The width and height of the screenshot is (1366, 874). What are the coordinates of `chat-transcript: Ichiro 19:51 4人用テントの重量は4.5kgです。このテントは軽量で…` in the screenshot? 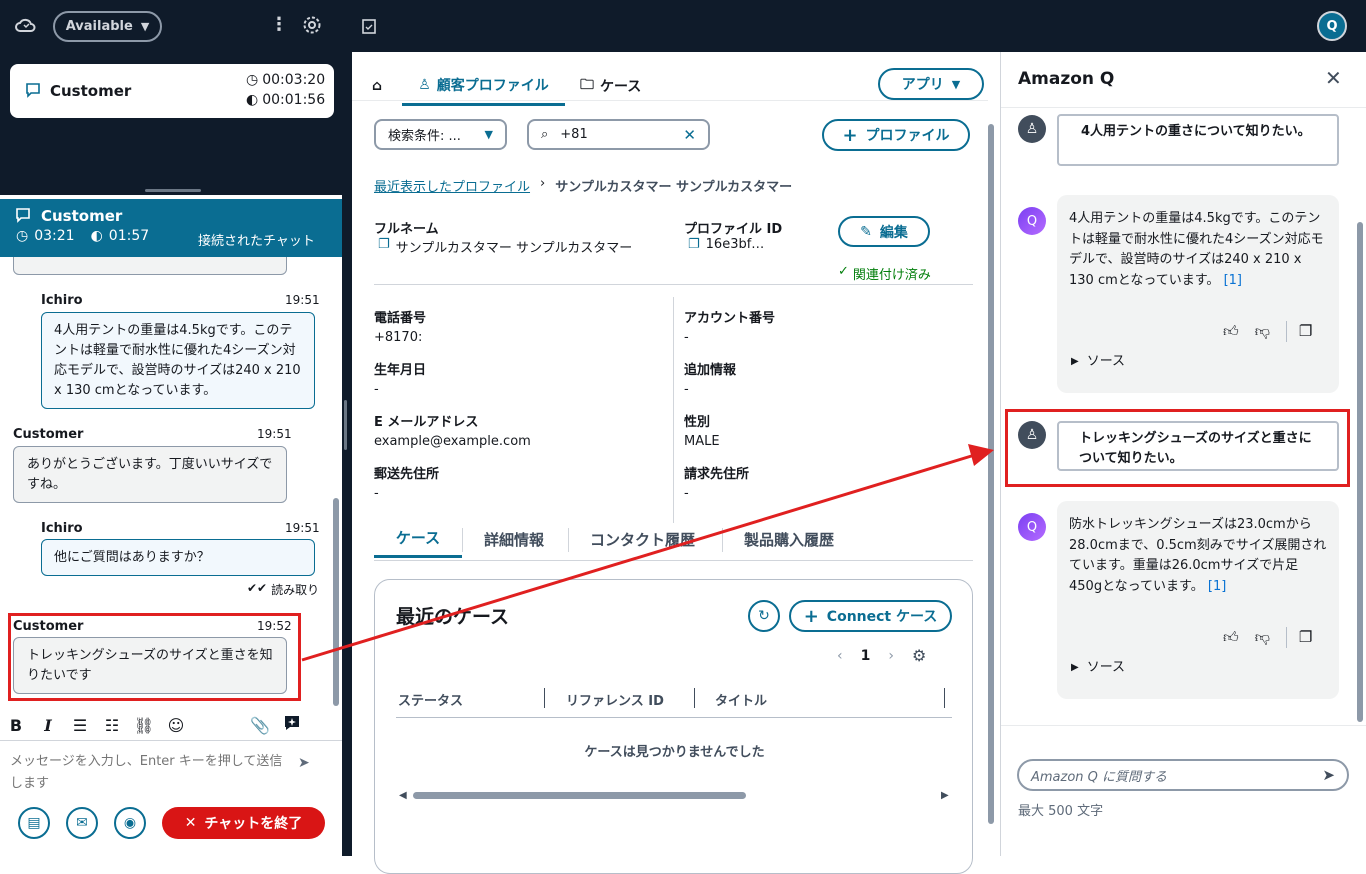 It's located at (171, 483).